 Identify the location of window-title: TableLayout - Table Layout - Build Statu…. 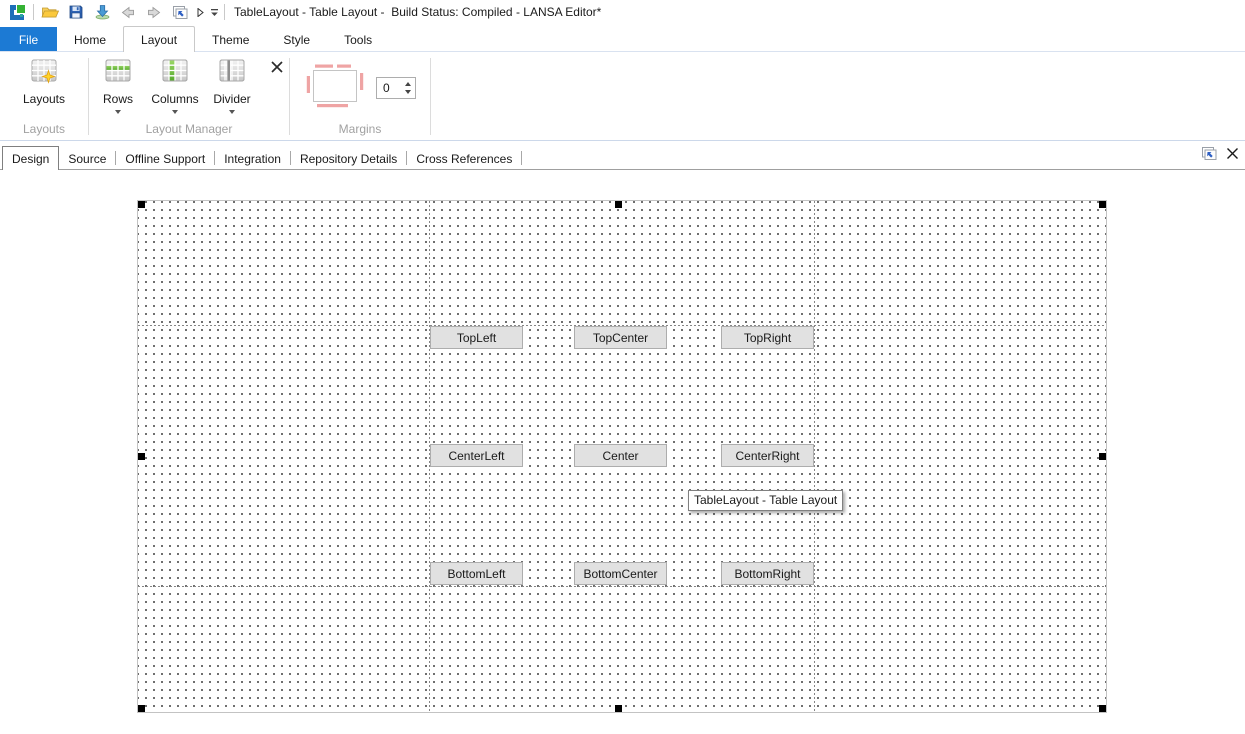
(418, 12).